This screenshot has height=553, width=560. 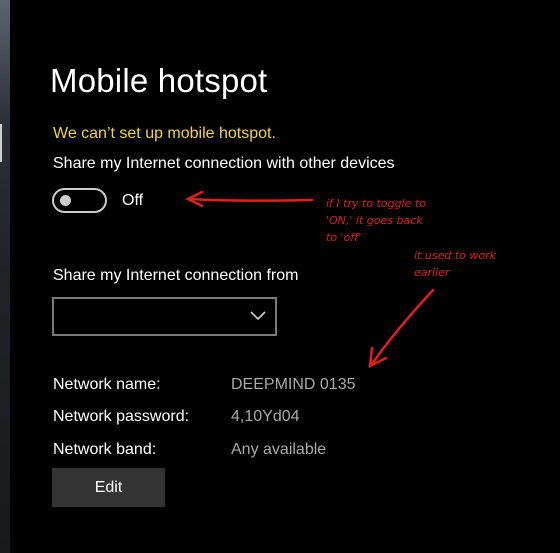 I want to click on annotation-note-history: it used to work earlier, so click(x=455, y=264).